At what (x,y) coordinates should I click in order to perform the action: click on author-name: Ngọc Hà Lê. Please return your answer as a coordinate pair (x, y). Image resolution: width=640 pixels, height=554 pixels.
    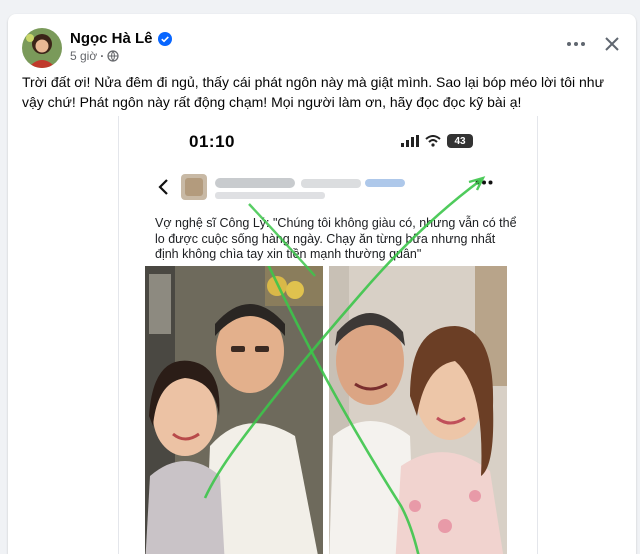
    Looking at the image, I should click on (111, 38).